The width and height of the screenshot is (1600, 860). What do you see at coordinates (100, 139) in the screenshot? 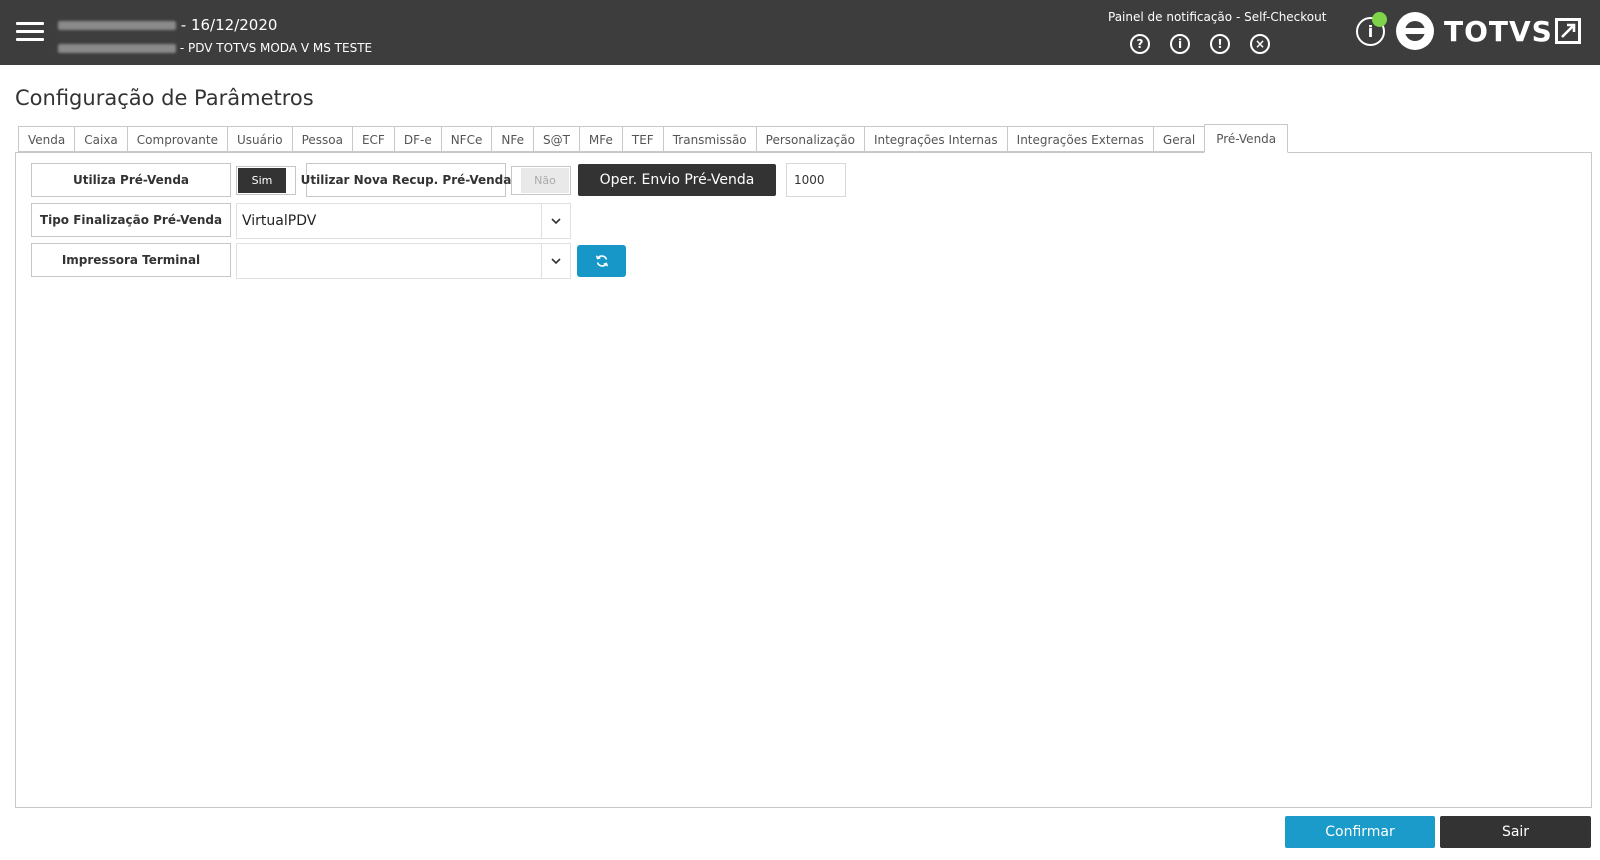
I see `tab-caixa: Caixa` at bounding box center [100, 139].